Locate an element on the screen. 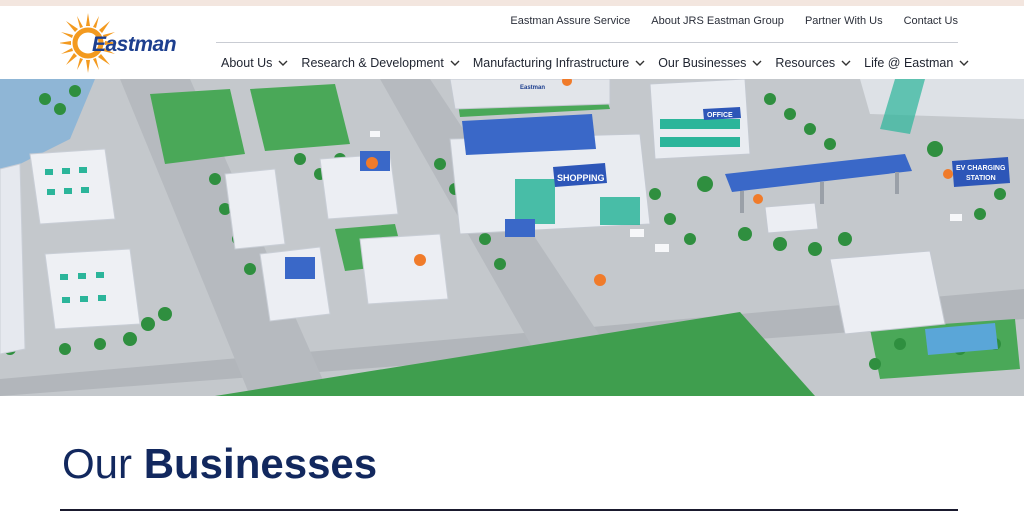 Image resolution: width=1024 pixels, height=512 pixels. utility-link-partner: Partner With Us is located at coordinates (844, 23).